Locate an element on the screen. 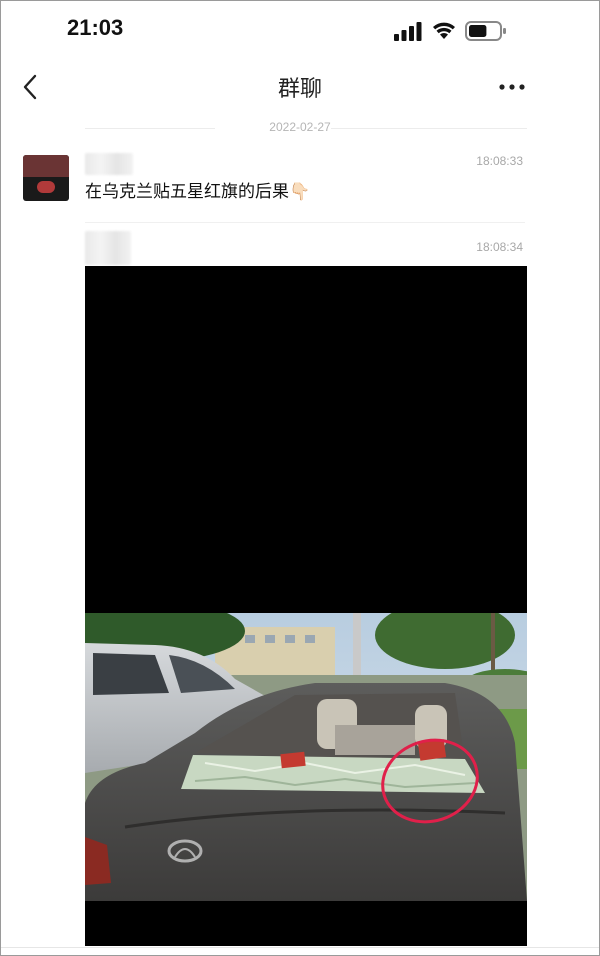 The width and height of the screenshot is (600, 956). status-bar: 21:03 is located at coordinates (300, 31).